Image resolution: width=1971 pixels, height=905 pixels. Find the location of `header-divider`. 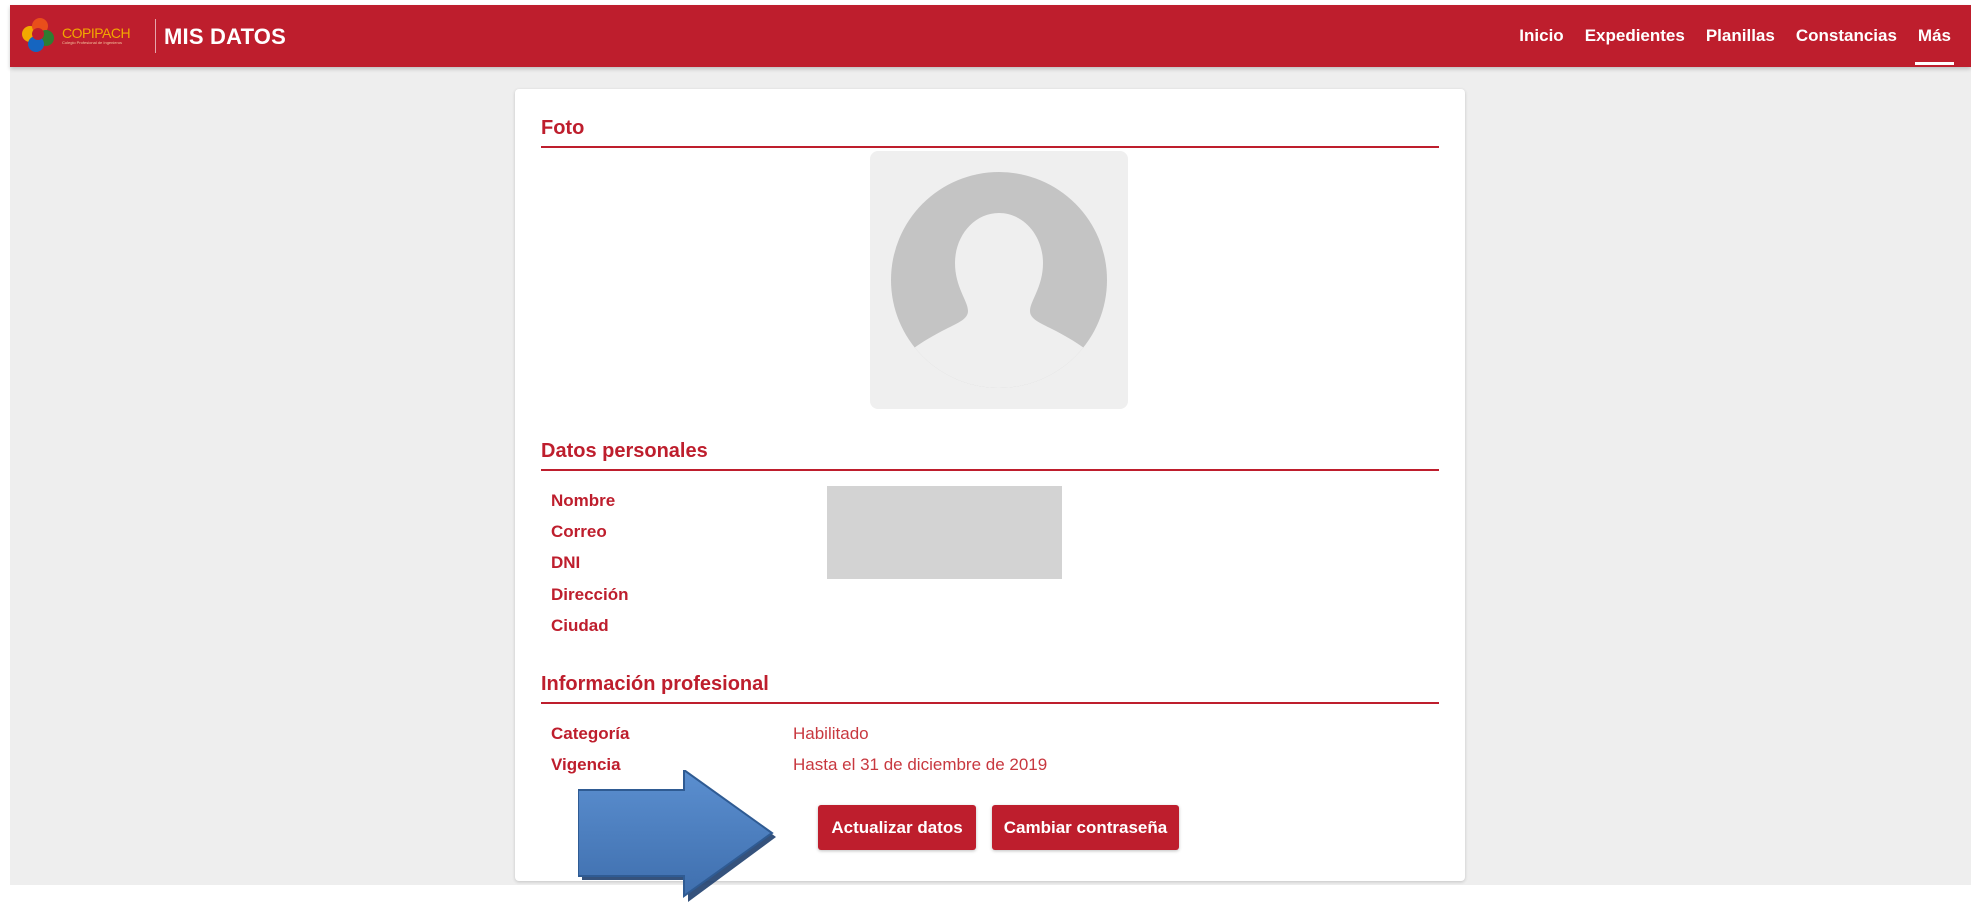

header-divider is located at coordinates (155, 36).